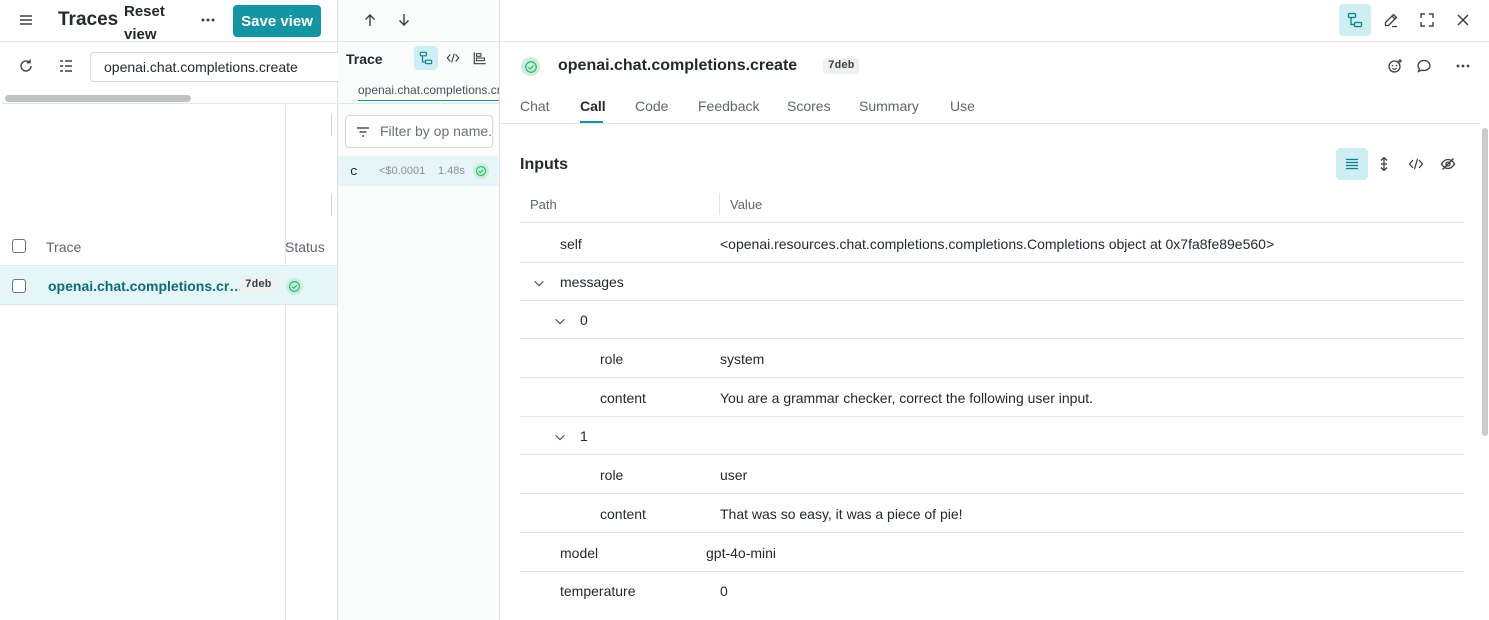 The image size is (1489, 620). What do you see at coordinates (150, 23) in the screenshot?
I see `reset-view-button: Reset view` at bounding box center [150, 23].